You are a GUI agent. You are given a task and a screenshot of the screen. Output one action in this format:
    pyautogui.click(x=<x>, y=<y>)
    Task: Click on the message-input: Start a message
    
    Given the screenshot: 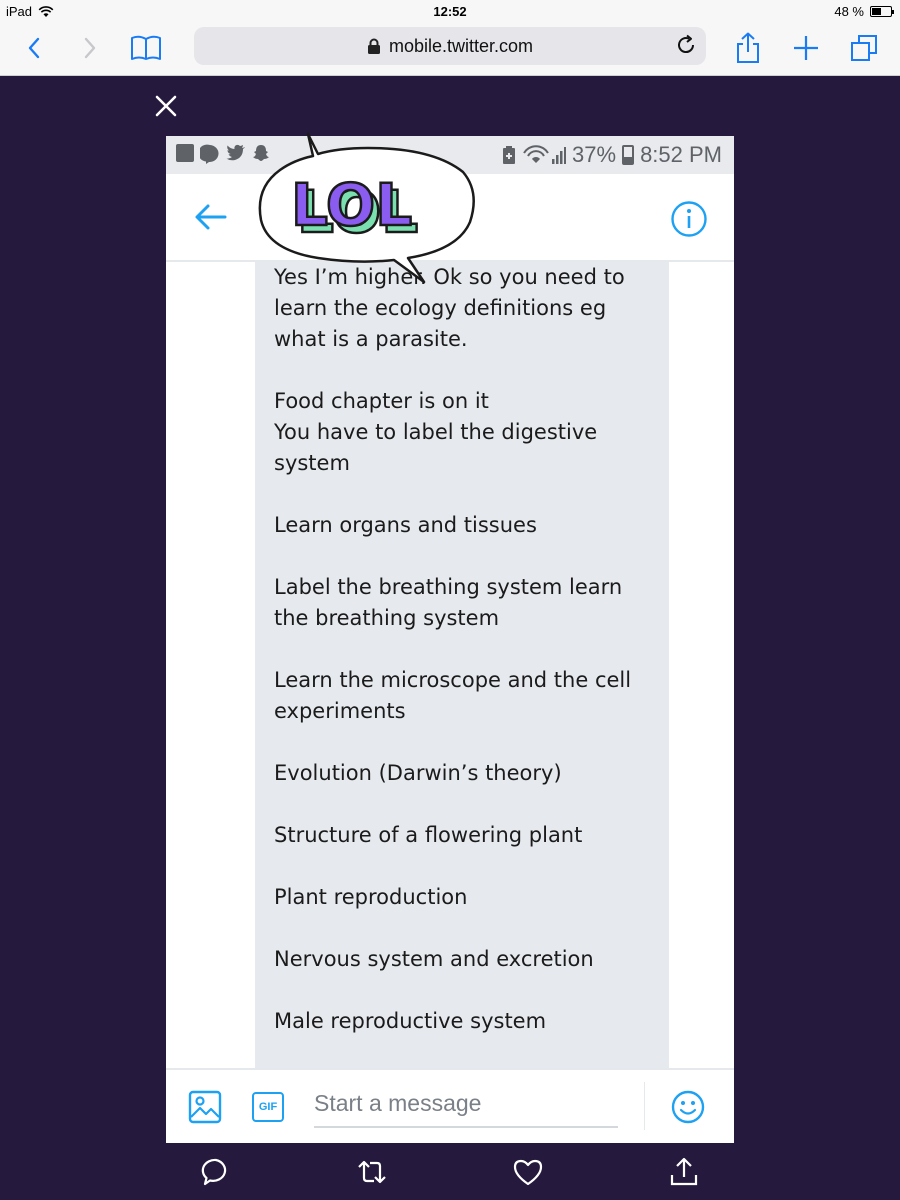 What is the action you would take?
    pyautogui.click(x=466, y=1107)
    